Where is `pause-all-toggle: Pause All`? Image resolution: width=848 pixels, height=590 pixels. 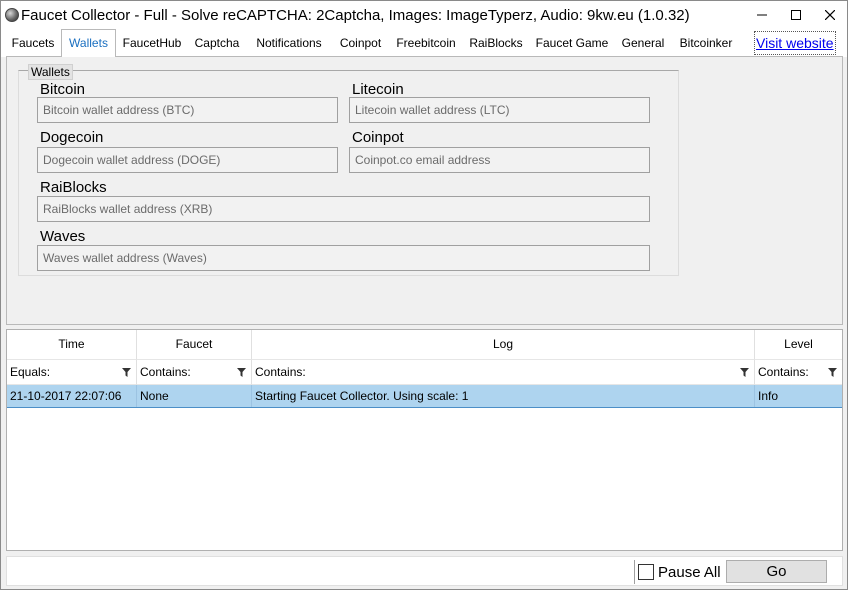 pause-all-toggle: Pause All is located at coordinates (679, 572).